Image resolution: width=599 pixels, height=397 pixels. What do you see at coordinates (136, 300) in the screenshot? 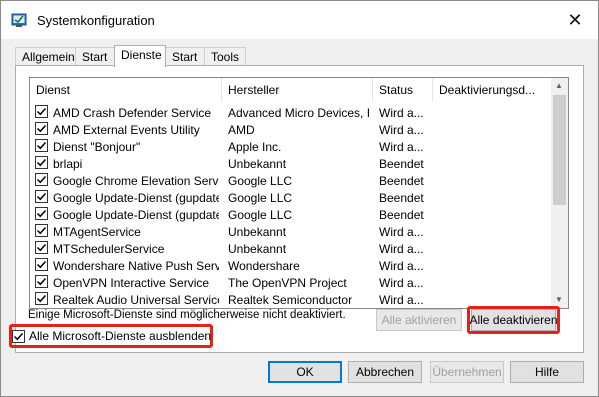
I see `service-name: Realtek Audio Universal Service` at bounding box center [136, 300].